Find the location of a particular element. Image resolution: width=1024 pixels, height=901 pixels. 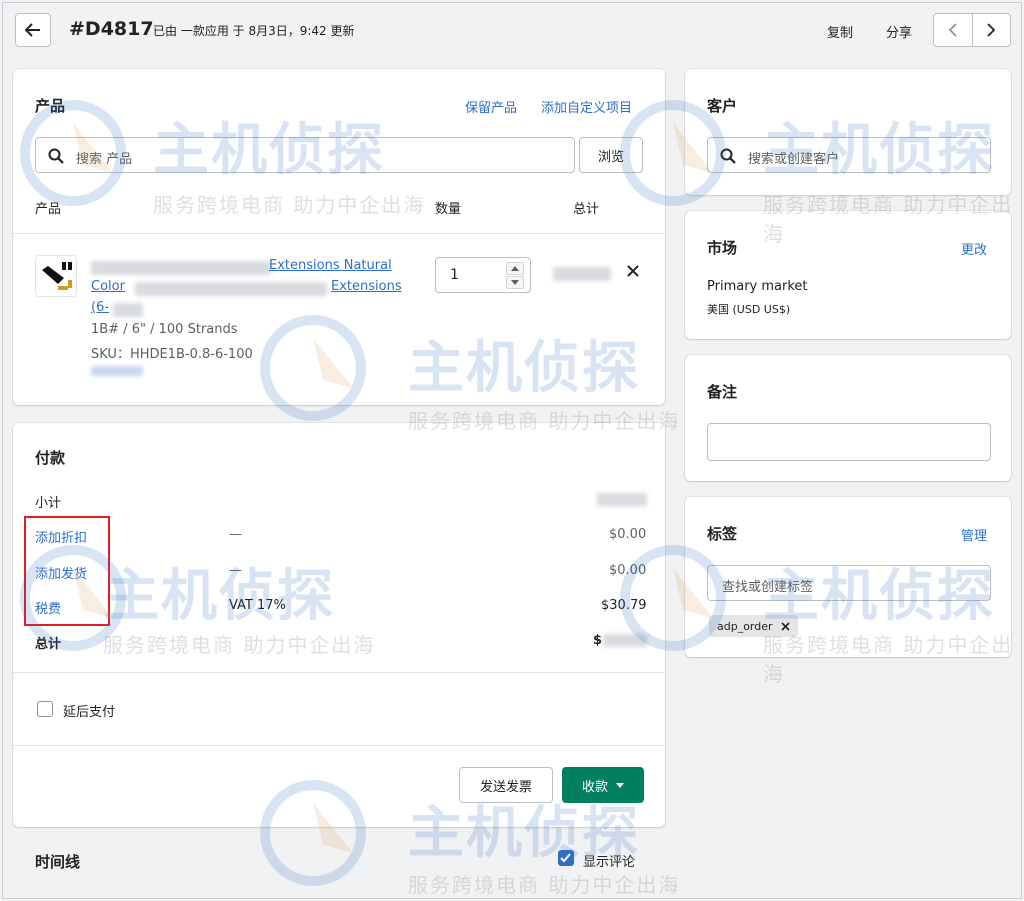

quantity-decrease-button is located at coordinates (515, 282).